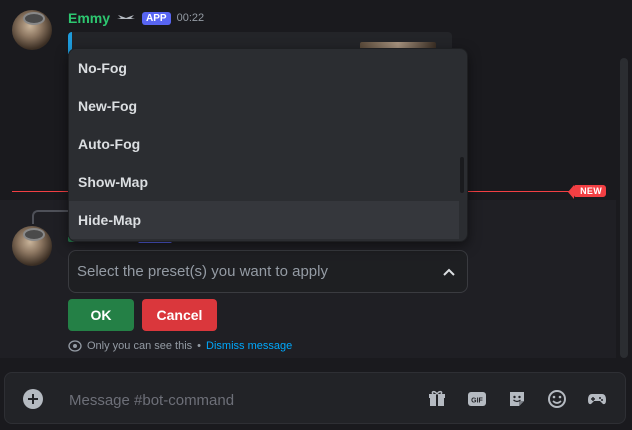 Image resolution: width=632 pixels, height=430 pixels. I want to click on ok-button: OK, so click(101, 315).